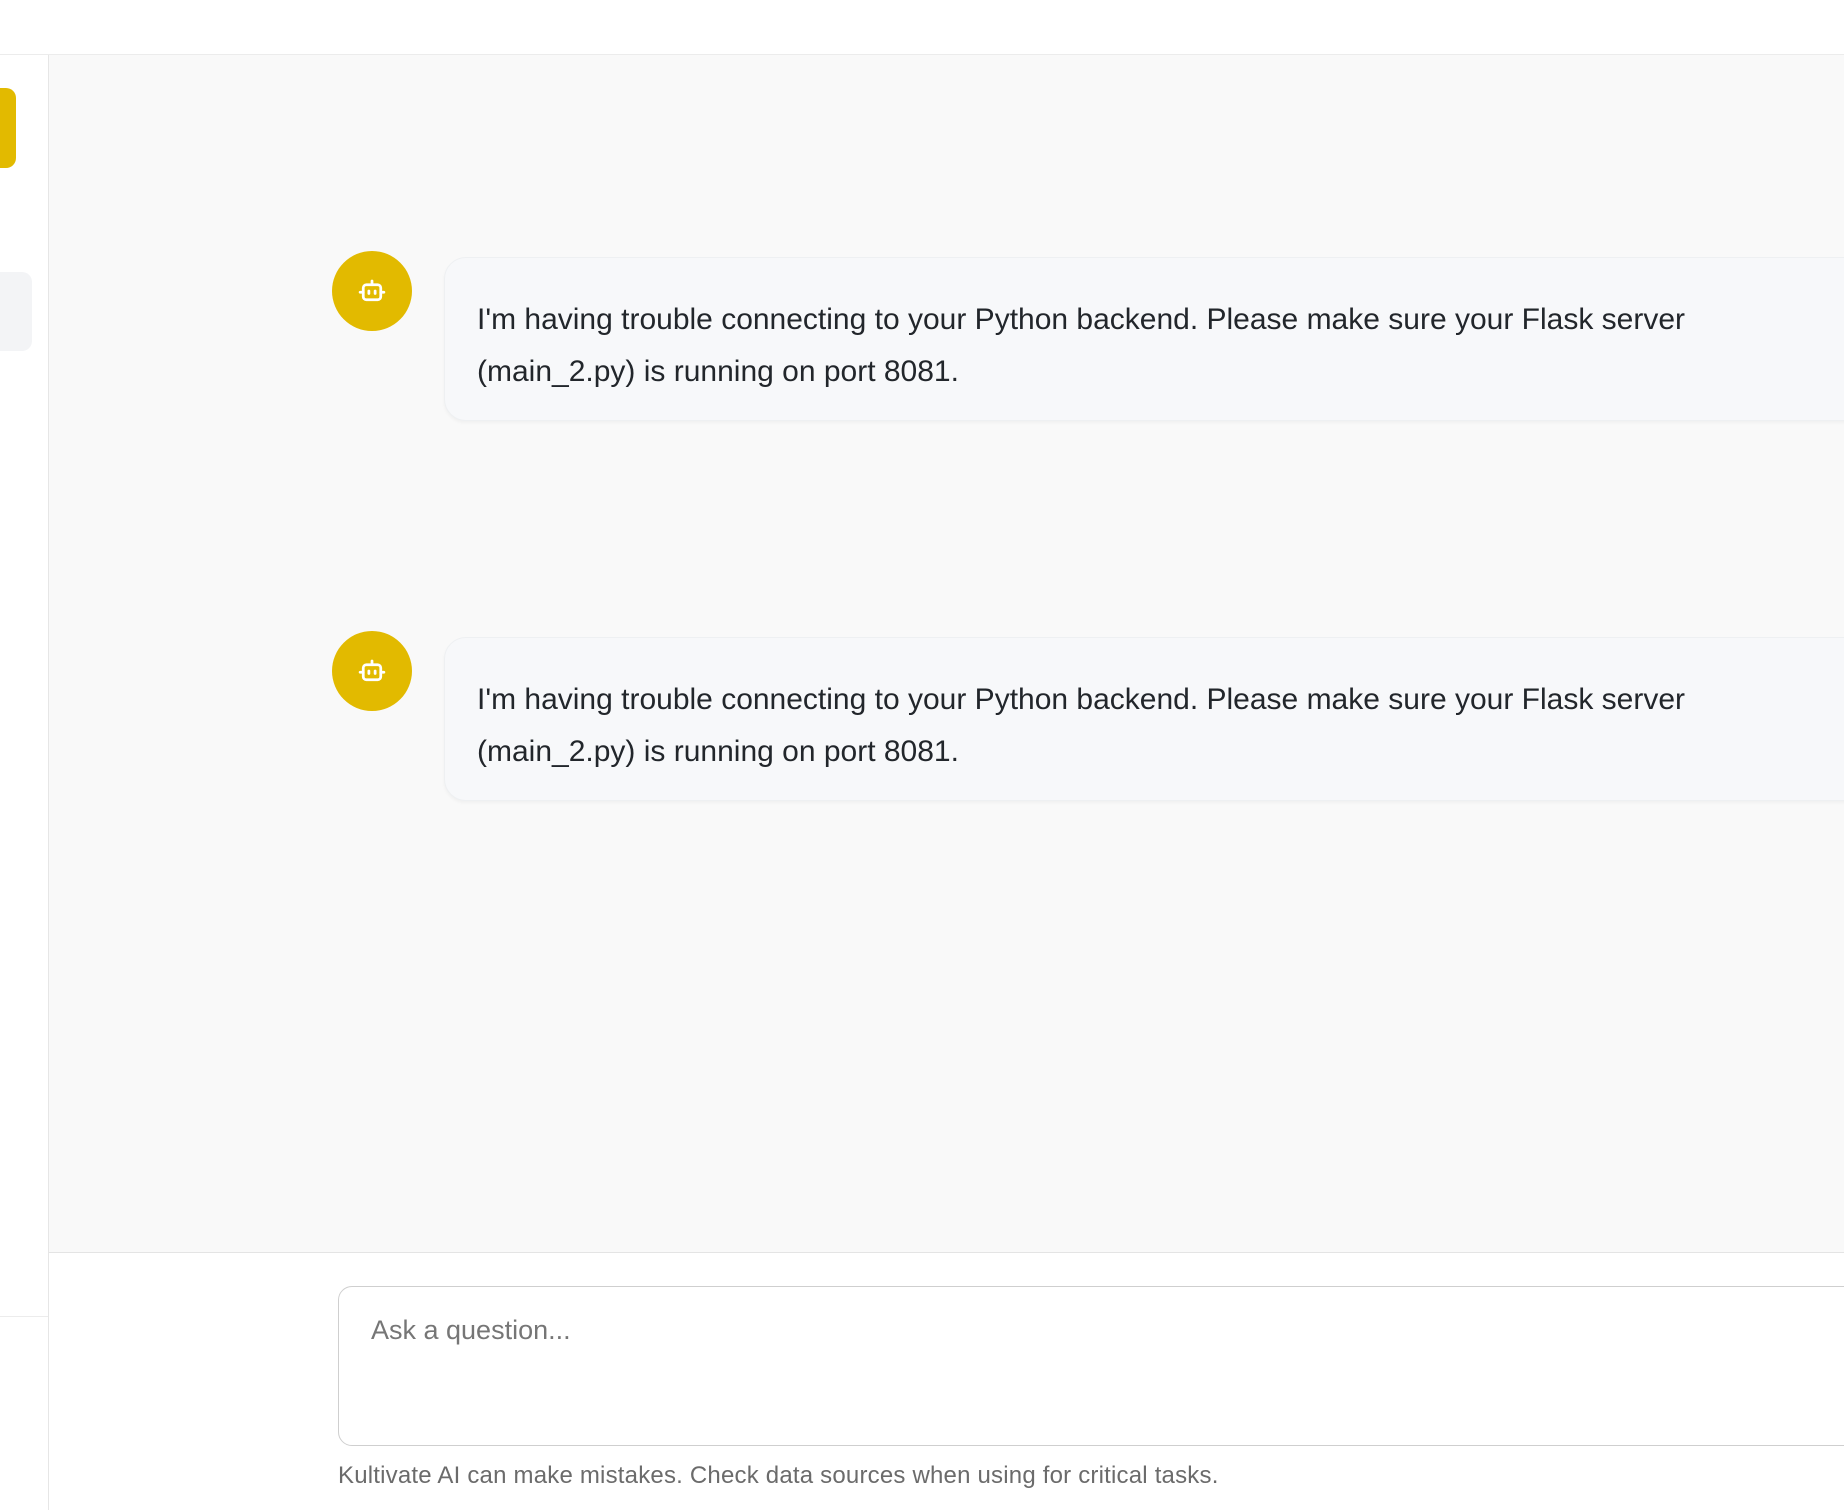  I want to click on sidebar-item-selected, so click(16, 311).